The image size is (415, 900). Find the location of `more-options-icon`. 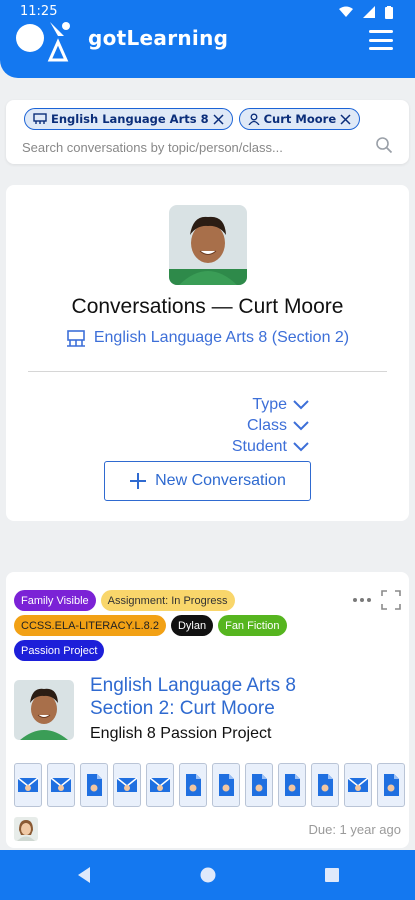

more-options-icon is located at coordinates (362, 600).